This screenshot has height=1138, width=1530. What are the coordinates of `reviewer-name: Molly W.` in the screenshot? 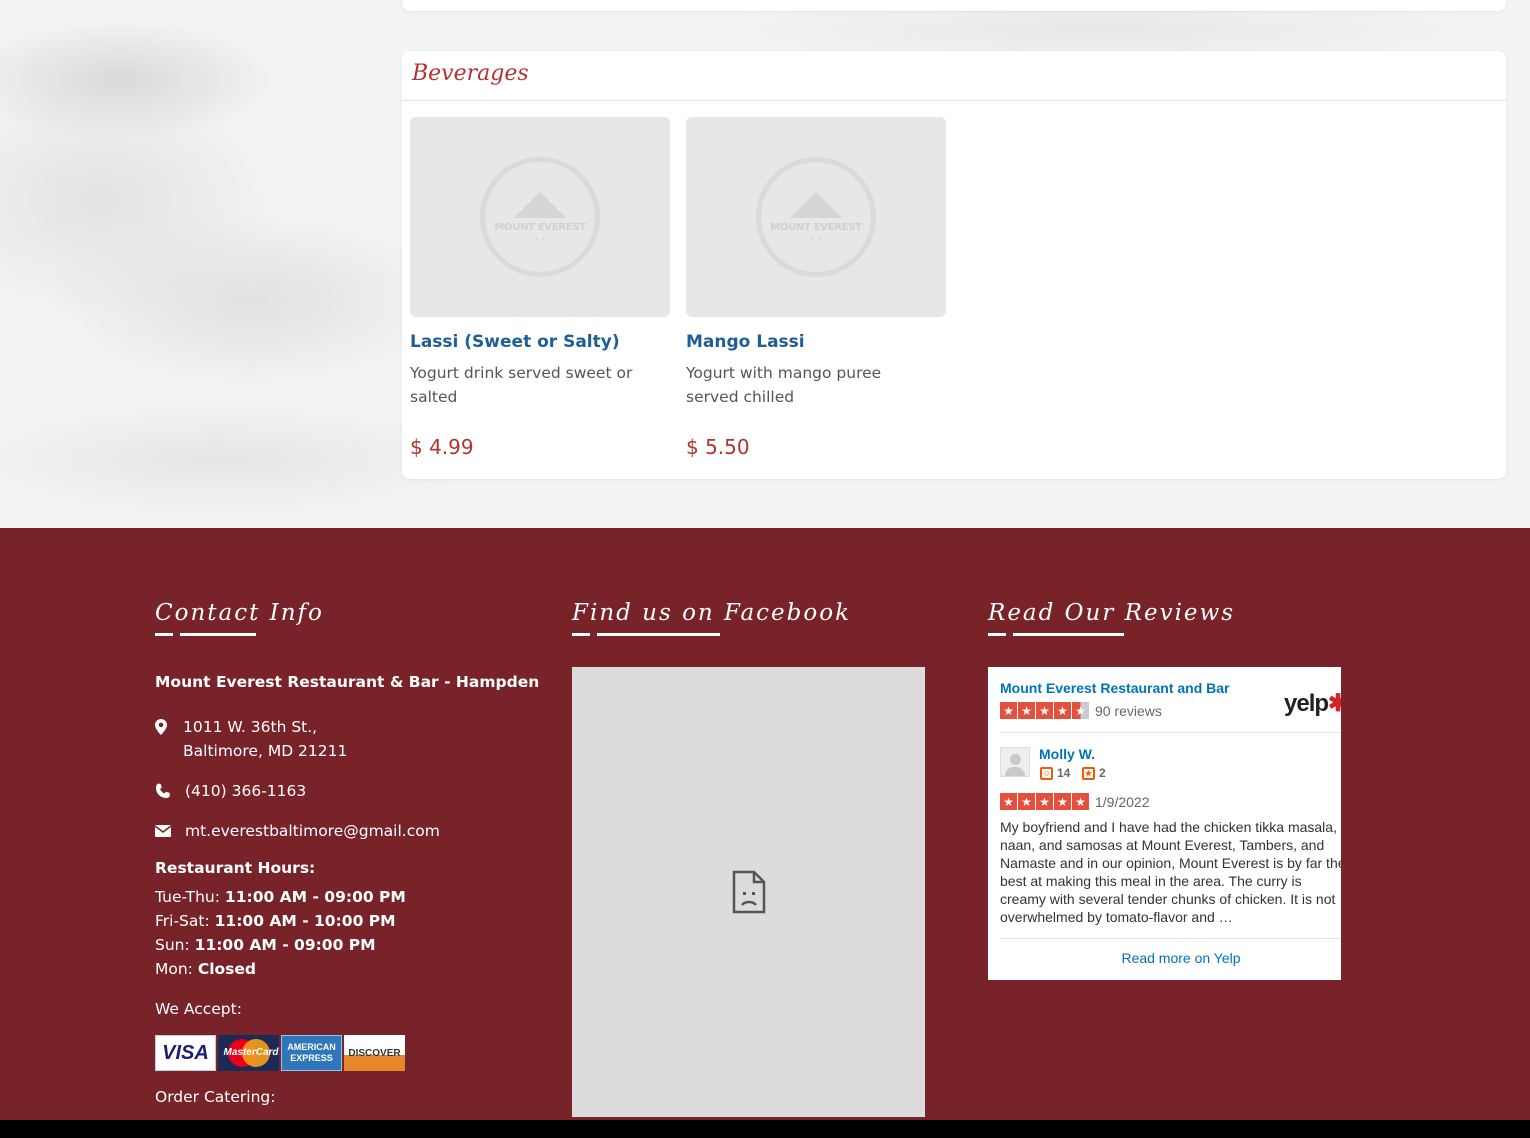 It's located at (1067, 754).